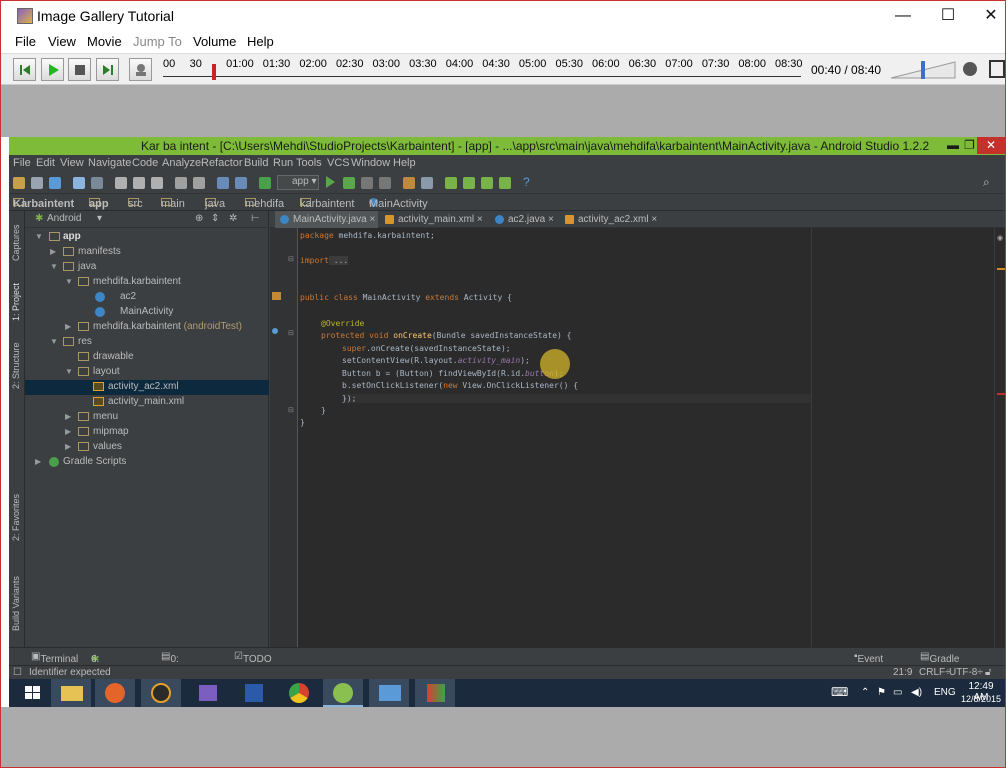 This screenshot has width=1006, height=768. Describe the element at coordinates (24, 69) in the screenshot. I see `previous-button` at that location.